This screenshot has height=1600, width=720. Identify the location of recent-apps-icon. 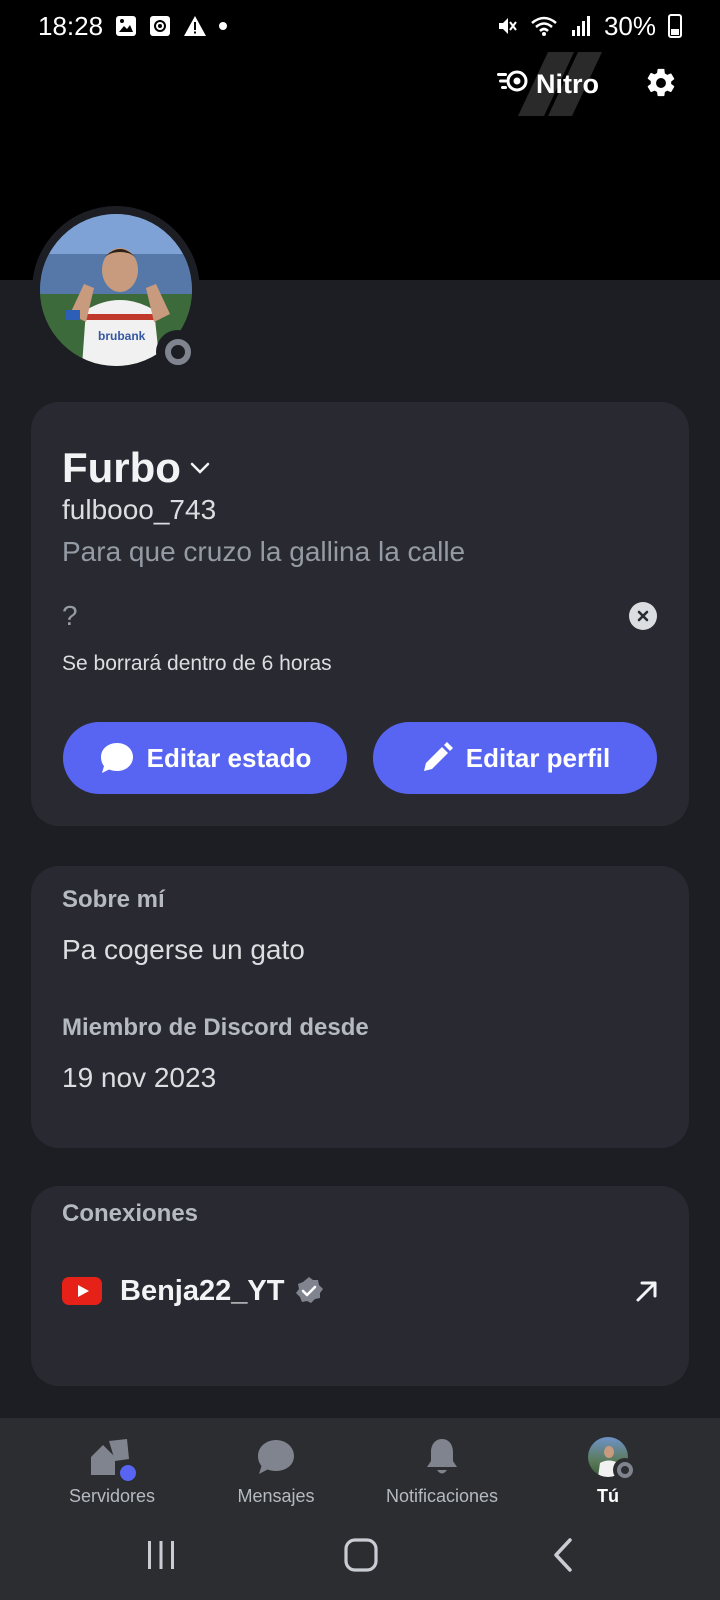
(161, 1555).